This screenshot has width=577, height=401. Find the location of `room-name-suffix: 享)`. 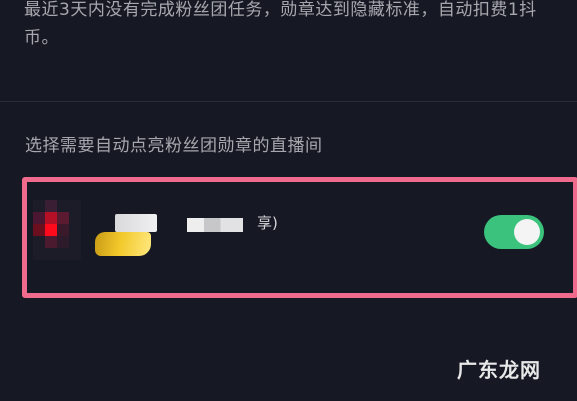

room-name-suffix: 享) is located at coordinates (267, 223).